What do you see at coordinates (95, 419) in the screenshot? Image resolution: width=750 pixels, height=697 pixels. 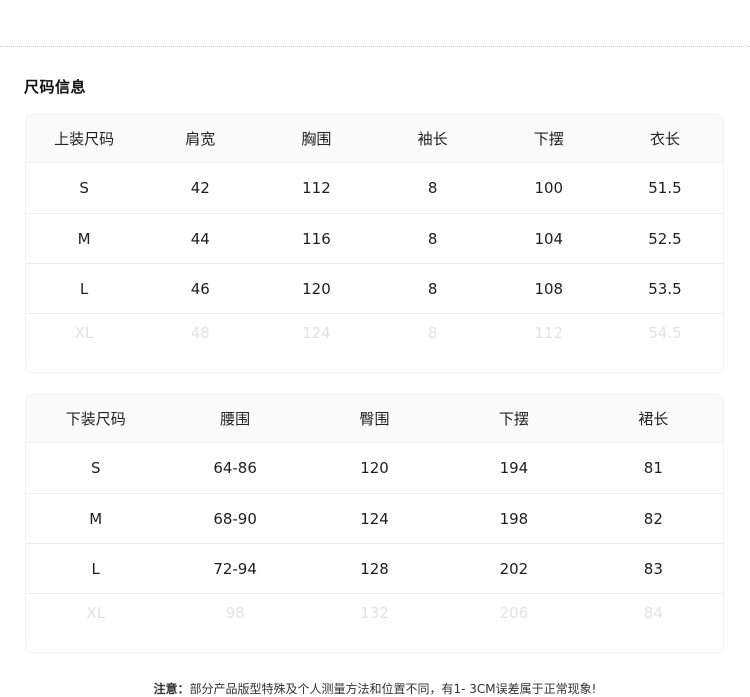 I see `header-cell: 下装尺码` at bounding box center [95, 419].